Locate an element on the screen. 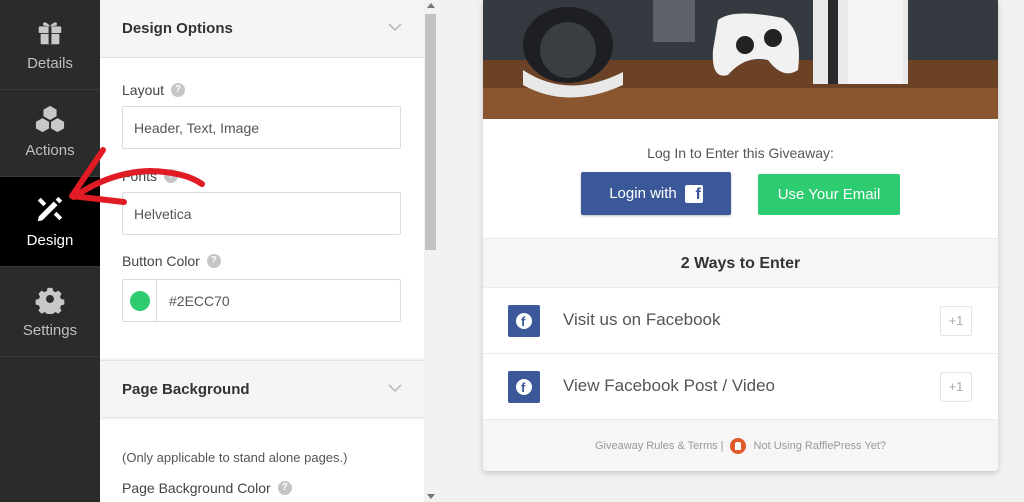 Image resolution: width=1024 pixels, height=502 pixels. hero-photo is located at coordinates (740, 59).